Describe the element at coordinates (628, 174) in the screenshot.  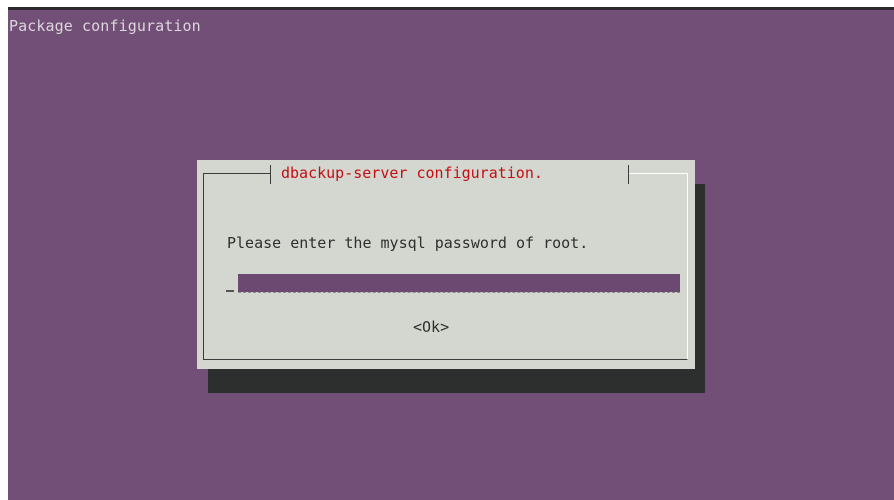
I see `title-divider-right` at that location.